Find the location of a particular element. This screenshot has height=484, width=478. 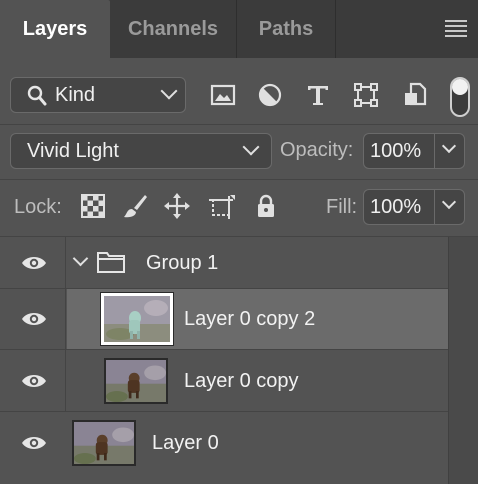

filter-toggle-switch is located at coordinates (460, 97).